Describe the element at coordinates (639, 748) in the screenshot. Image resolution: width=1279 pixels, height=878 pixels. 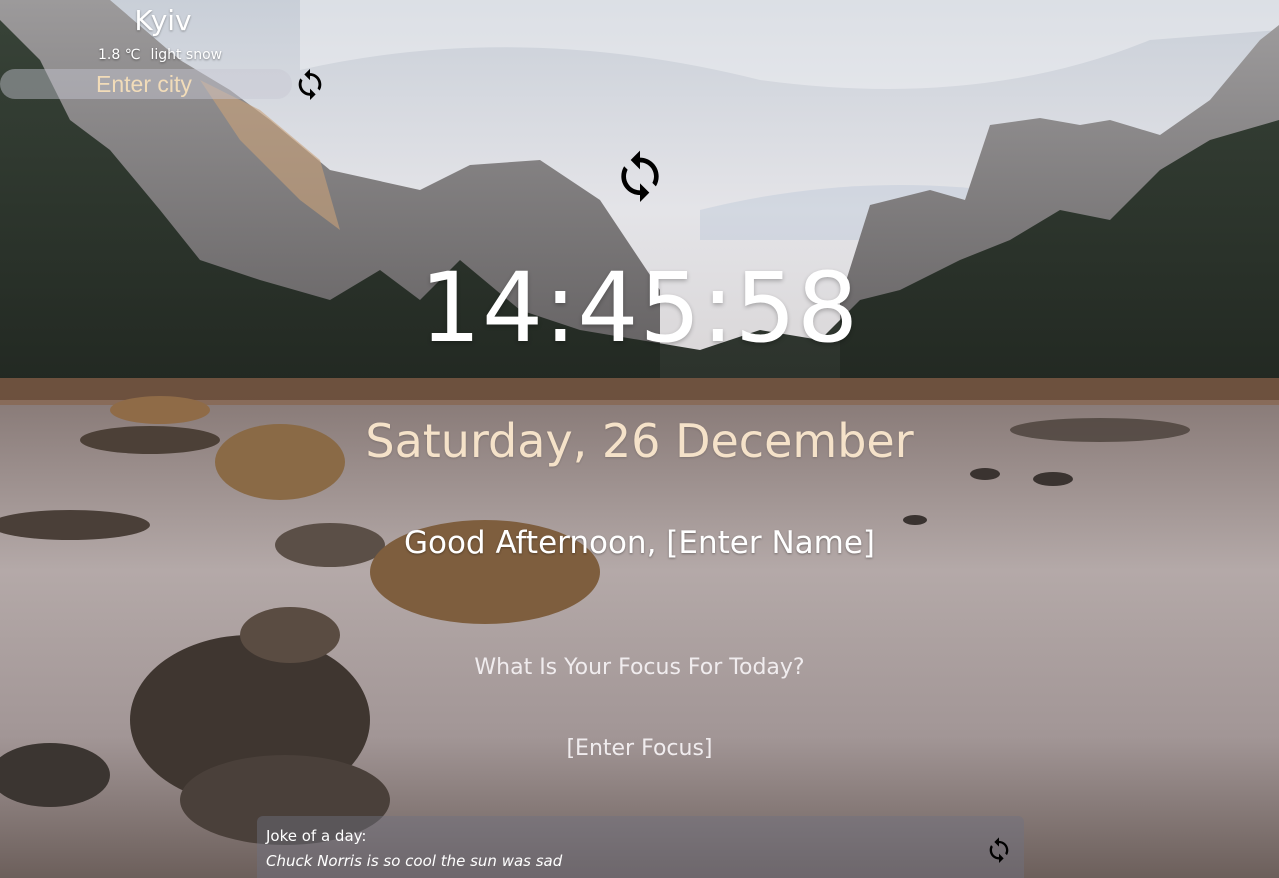
I see `focus-input: [Enter Focus]` at that location.